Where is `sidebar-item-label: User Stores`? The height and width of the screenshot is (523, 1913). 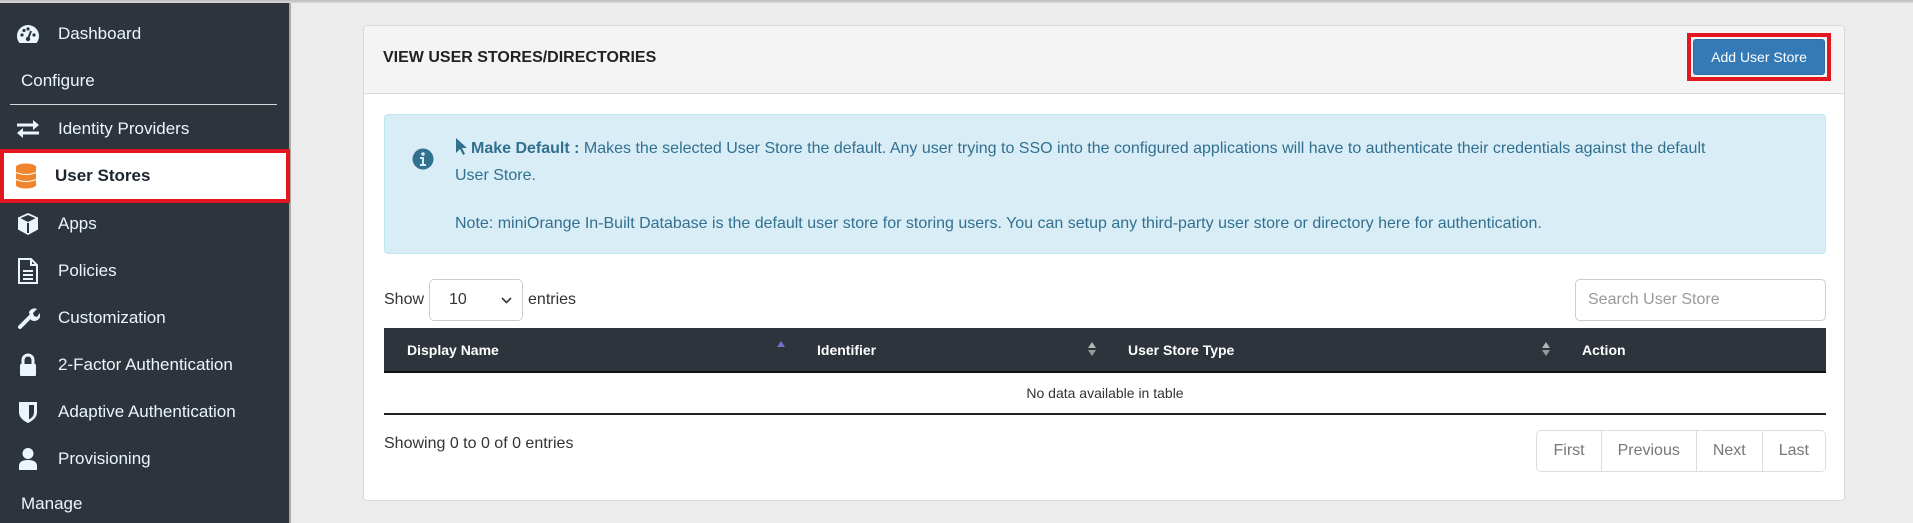
sidebar-item-label: User Stores is located at coordinates (103, 175).